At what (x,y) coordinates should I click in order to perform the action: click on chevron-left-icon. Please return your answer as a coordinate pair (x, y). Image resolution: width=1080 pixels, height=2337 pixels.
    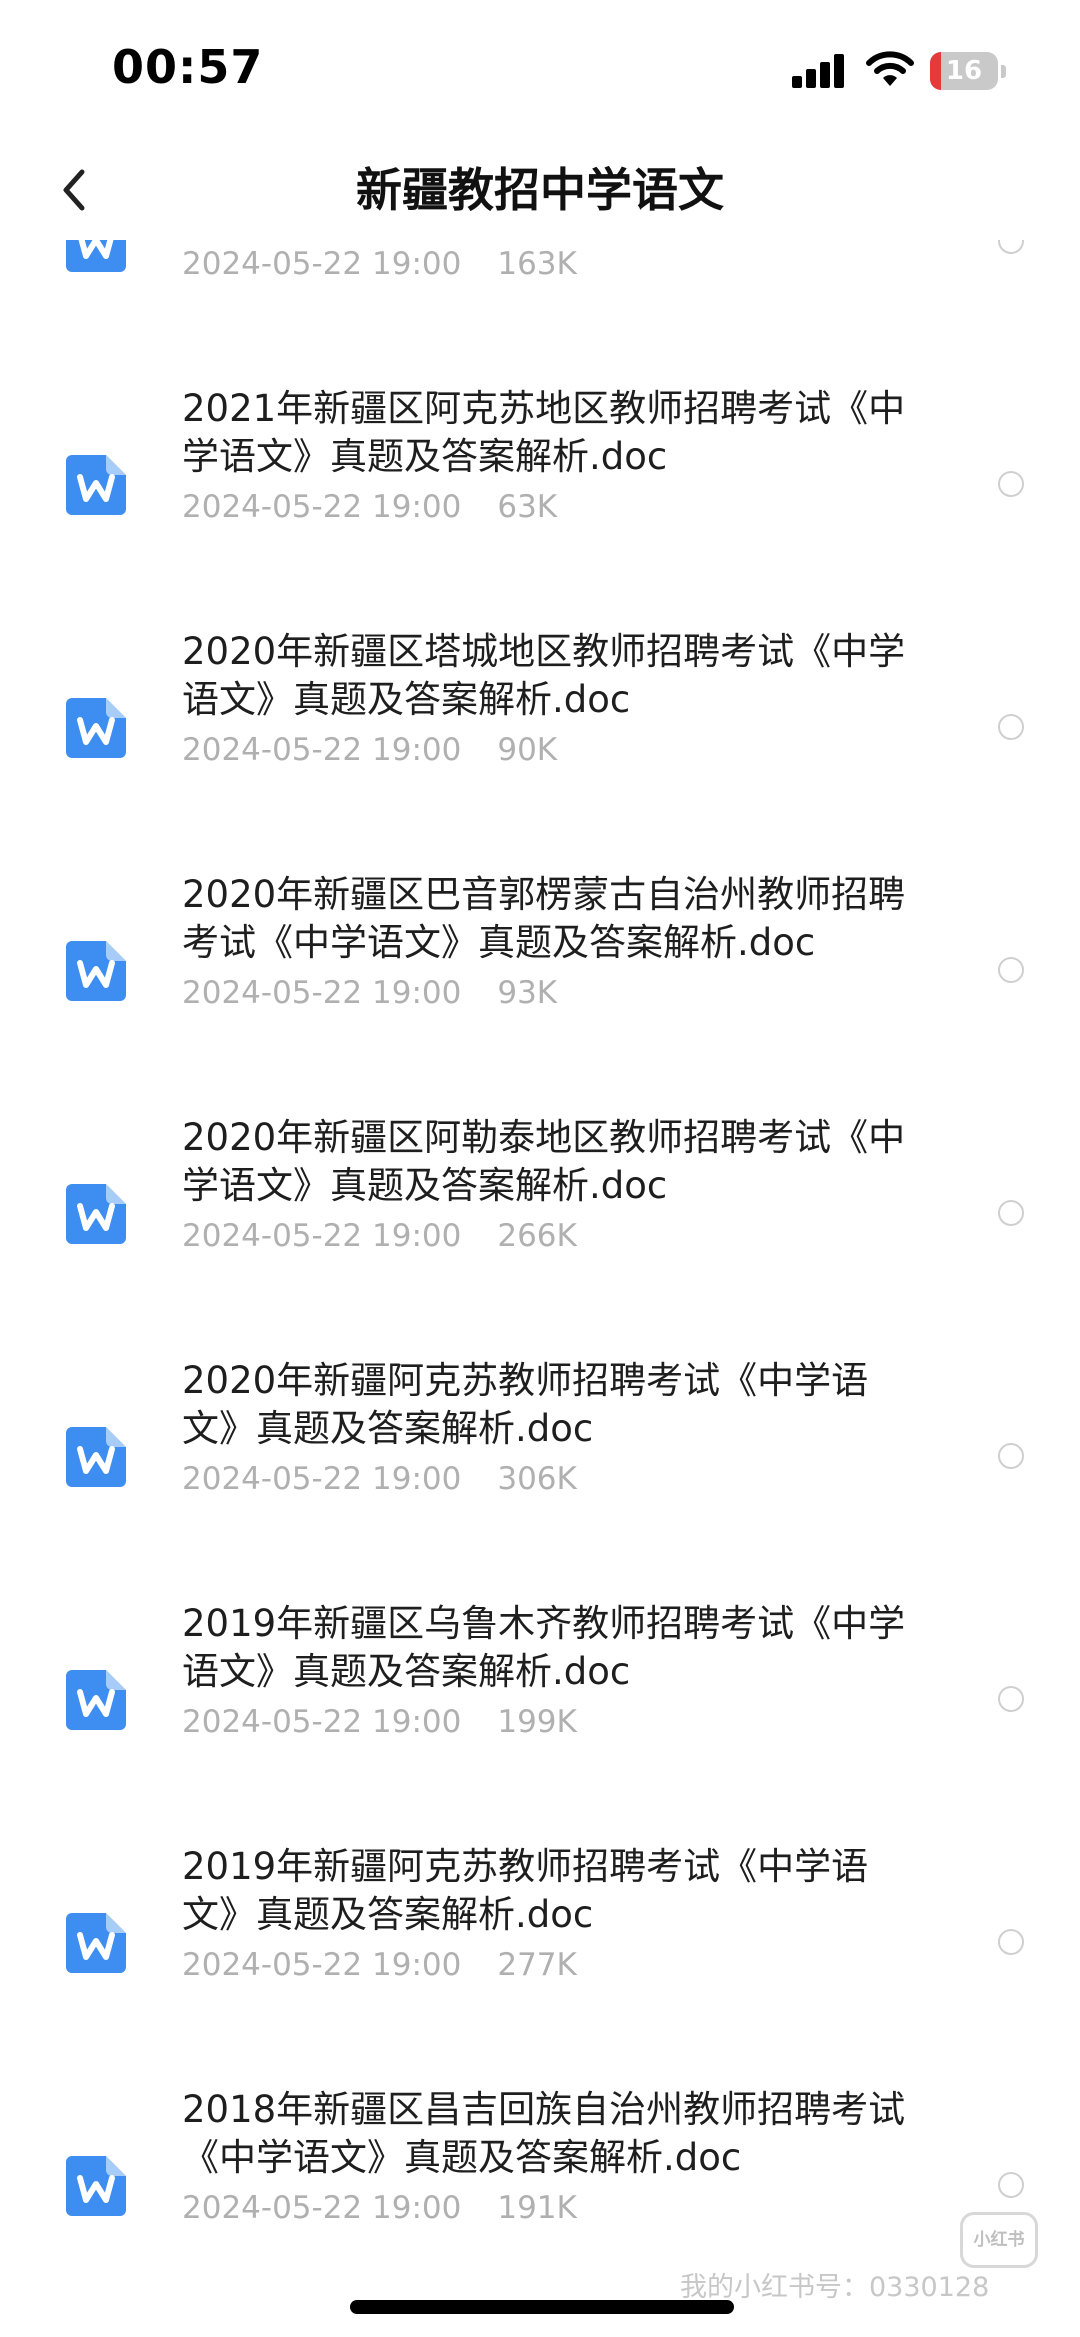
    Looking at the image, I should click on (74, 190).